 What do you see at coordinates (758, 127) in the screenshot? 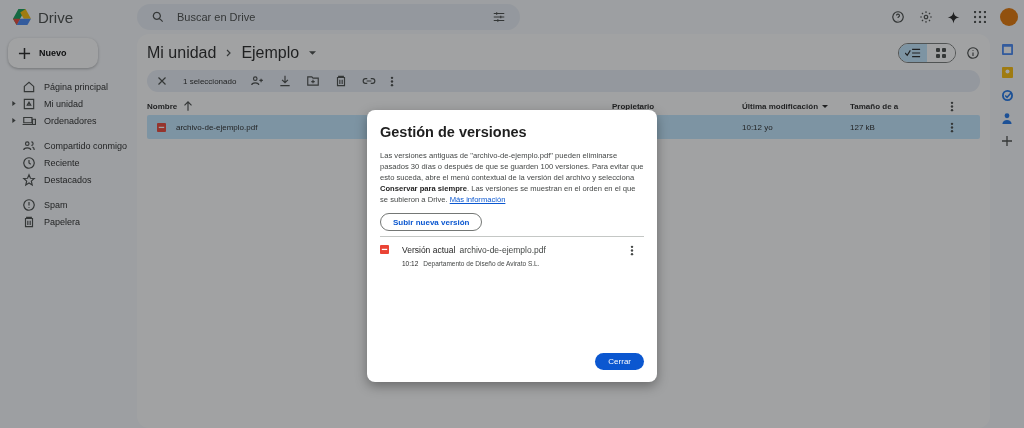
I see `modified-time: 10:12 yo` at bounding box center [758, 127].